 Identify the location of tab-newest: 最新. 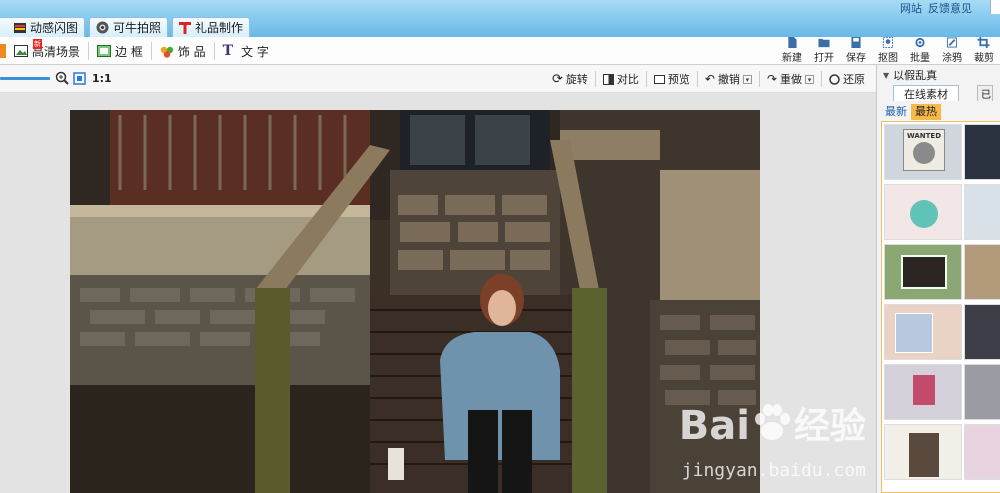
(896, 112).